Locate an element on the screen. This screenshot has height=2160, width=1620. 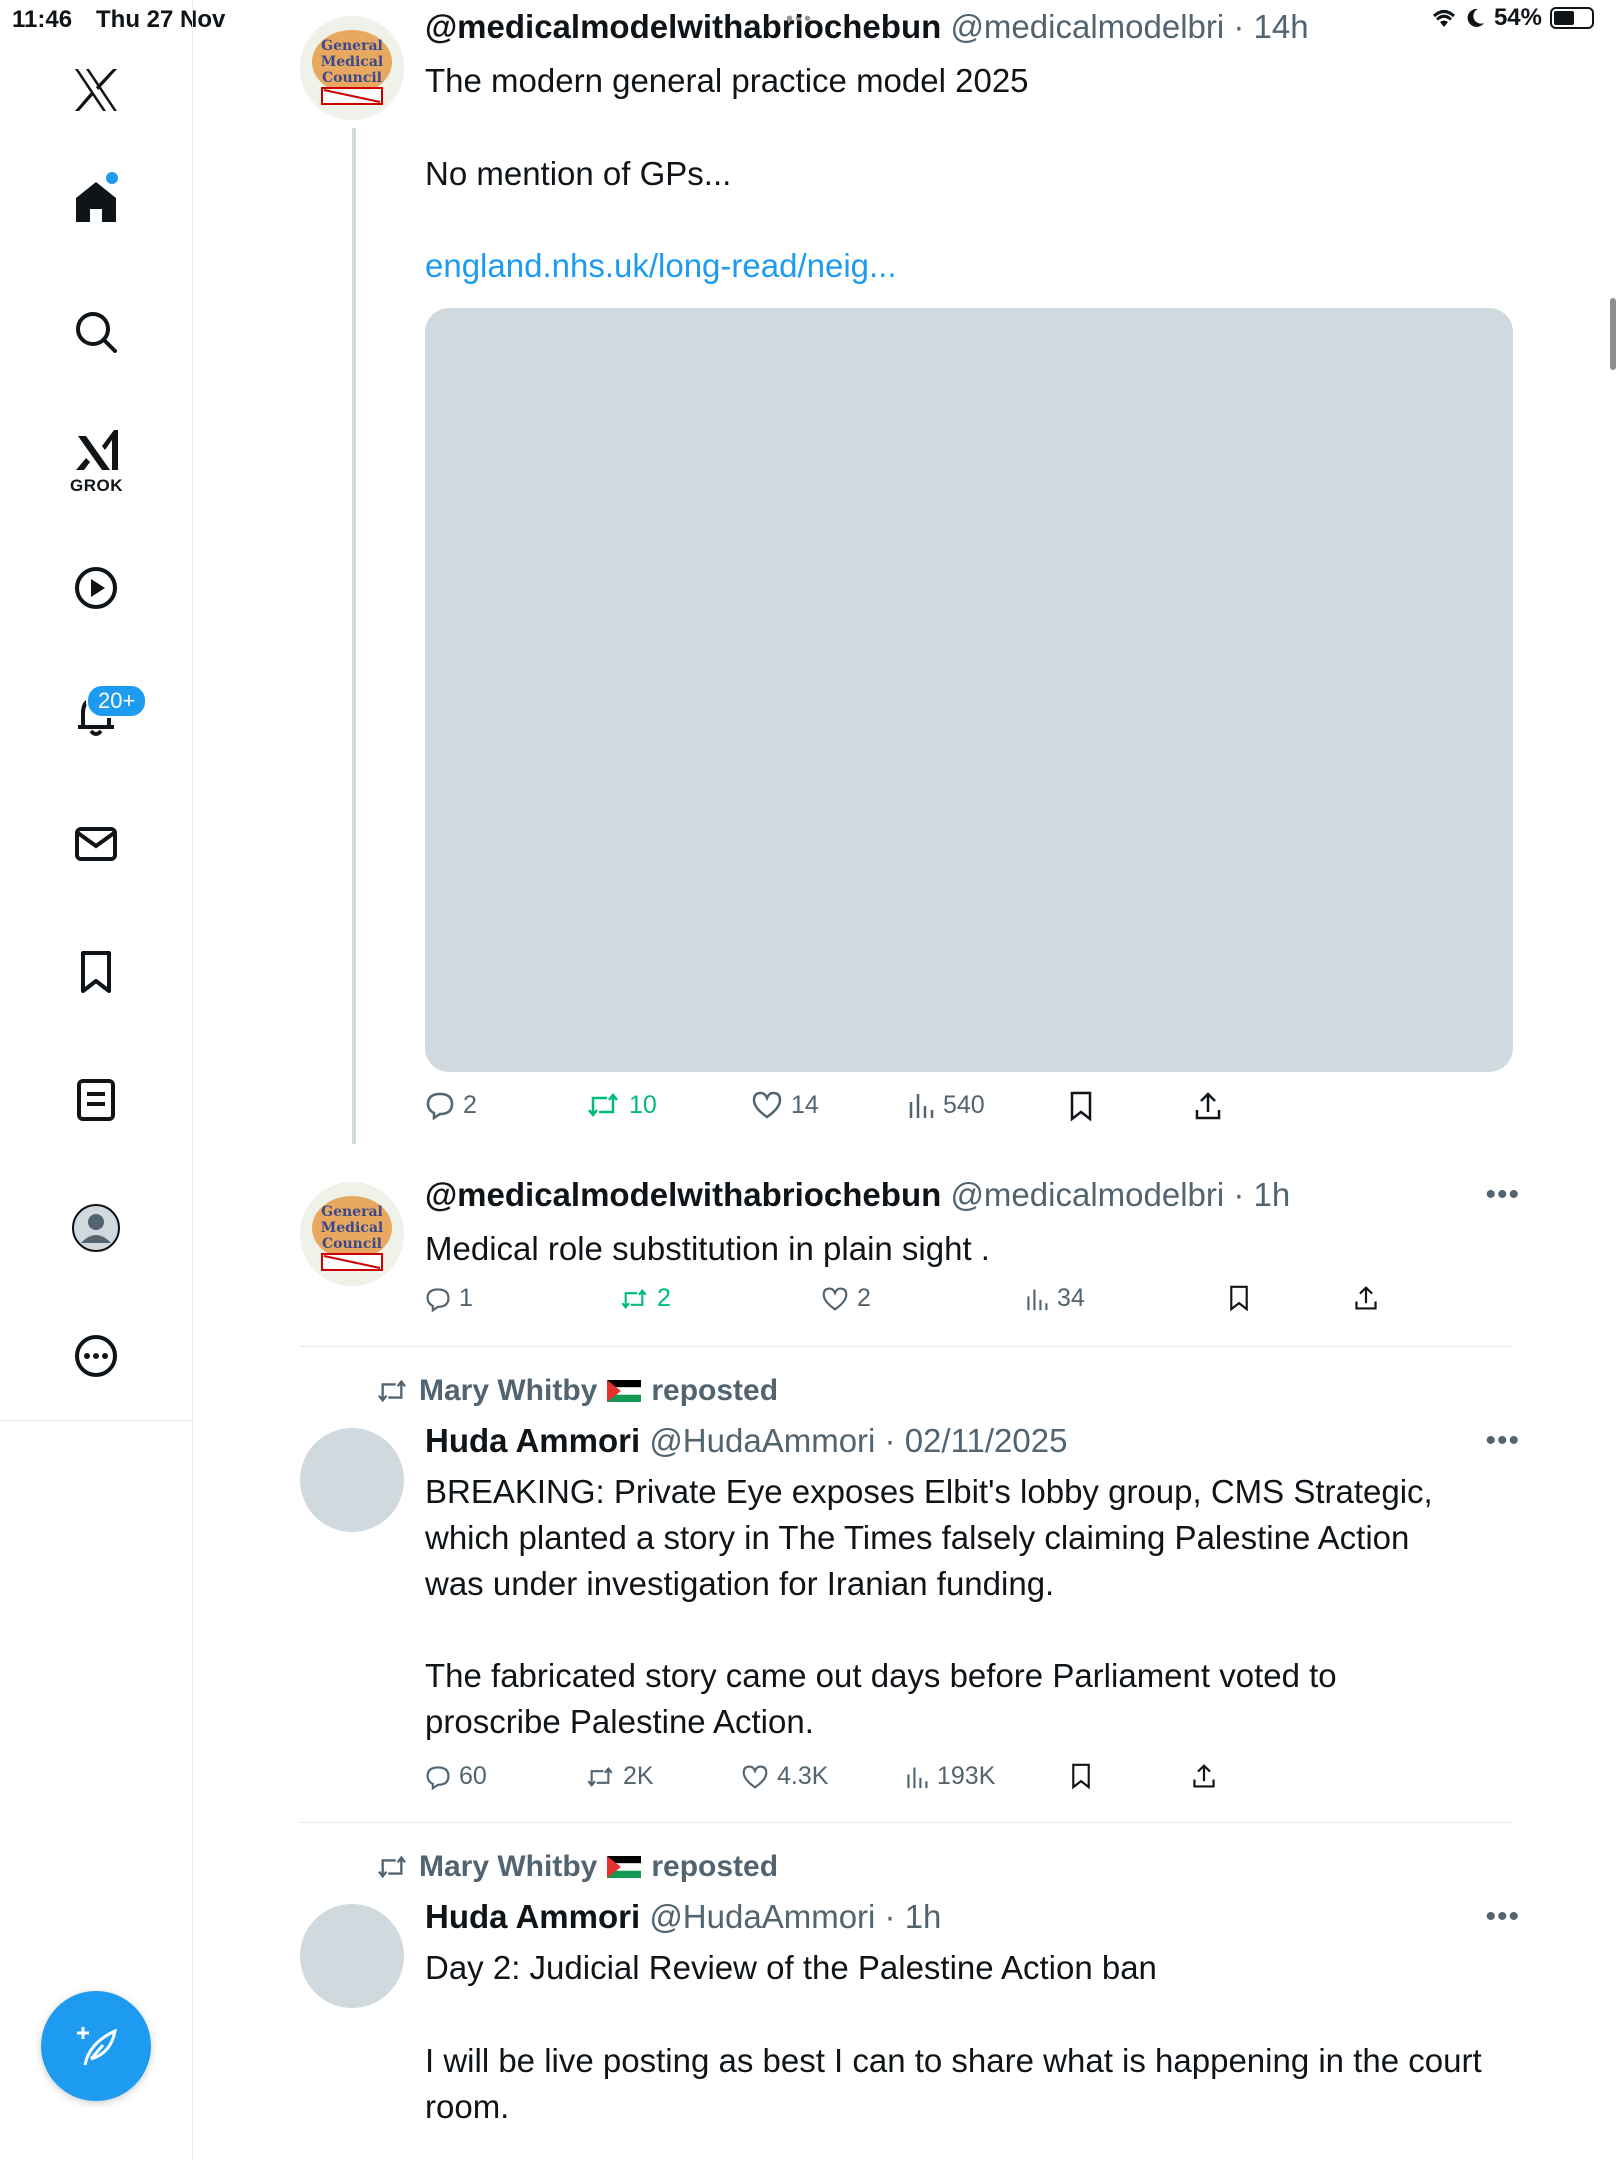
tweet-time: · 02/11/2025 is located at coordinates (976, 1440).